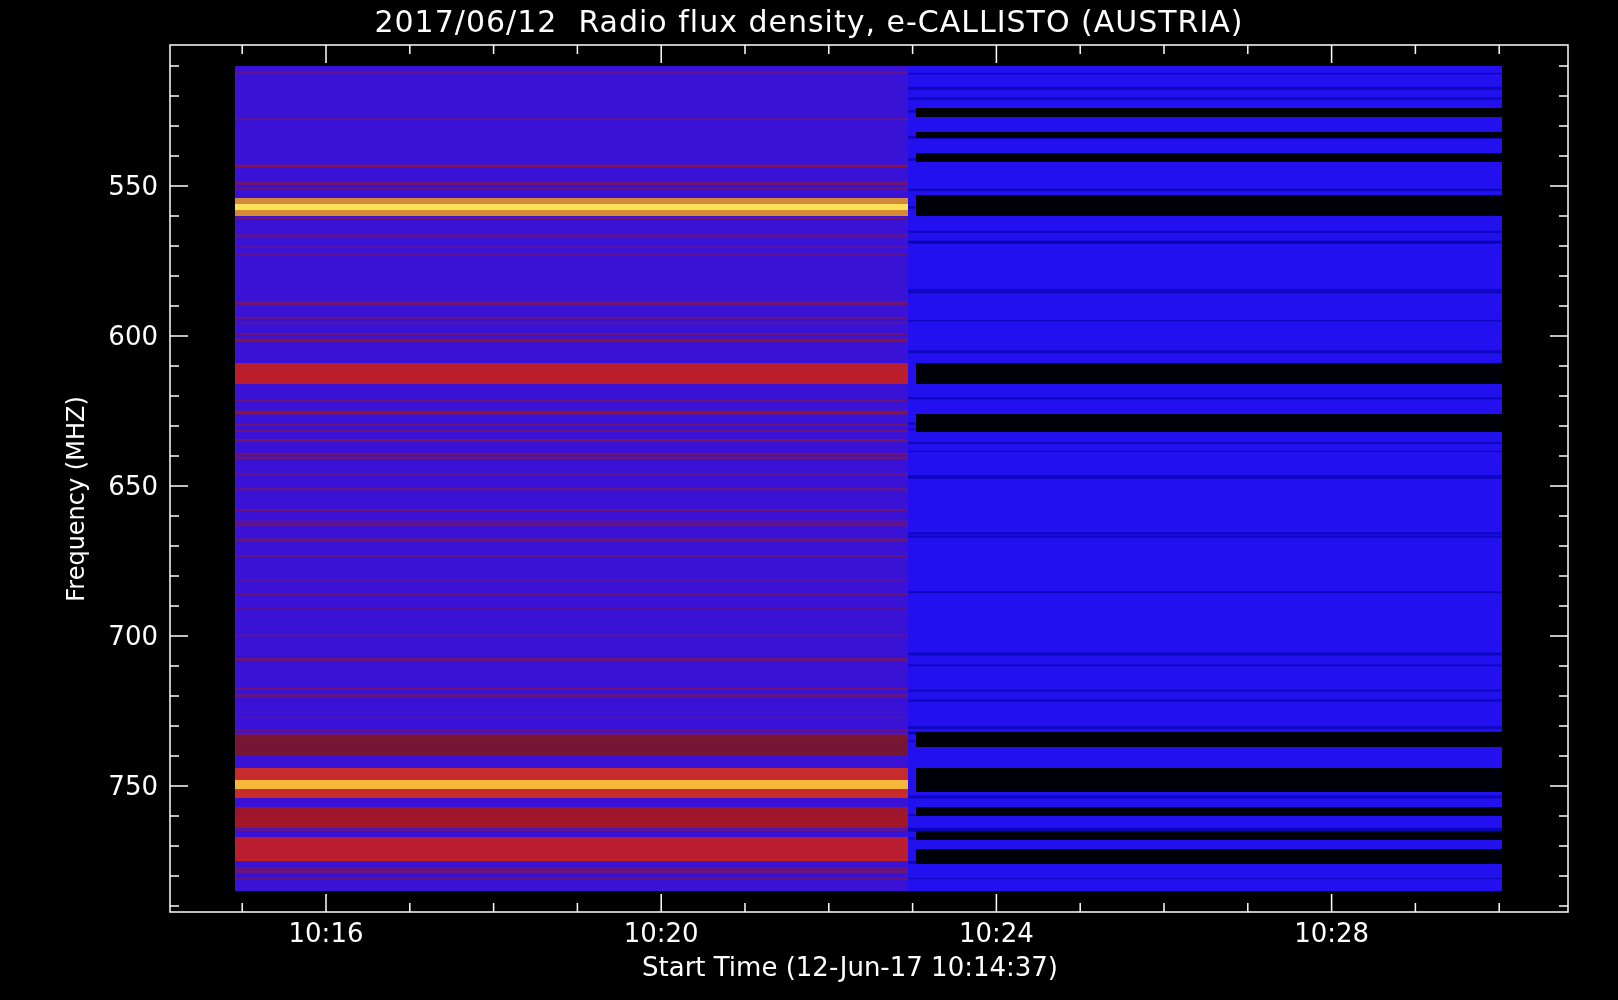 This screenshot has width=1618, height=1000. What do you see at coordinates (996, 933) in the screenshot?
I see `tick-label: 10:24` at bounding box center [996, 933].